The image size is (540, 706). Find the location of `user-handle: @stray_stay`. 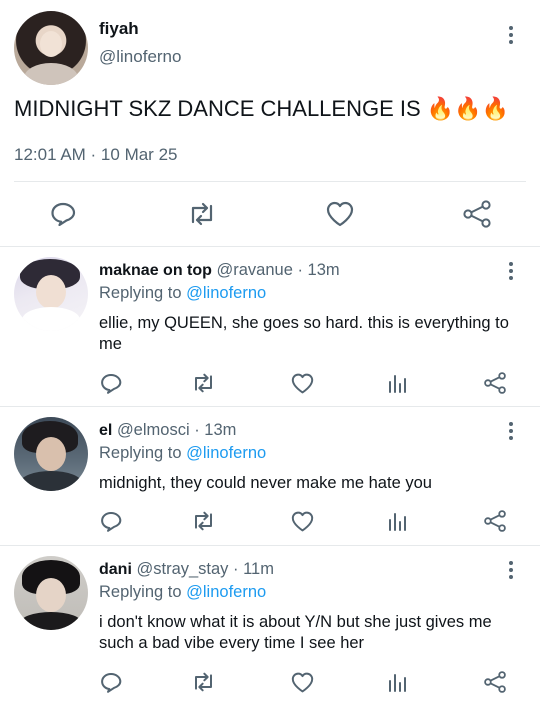

user-handle: @stray_stay is located at coordinates (182, 569).